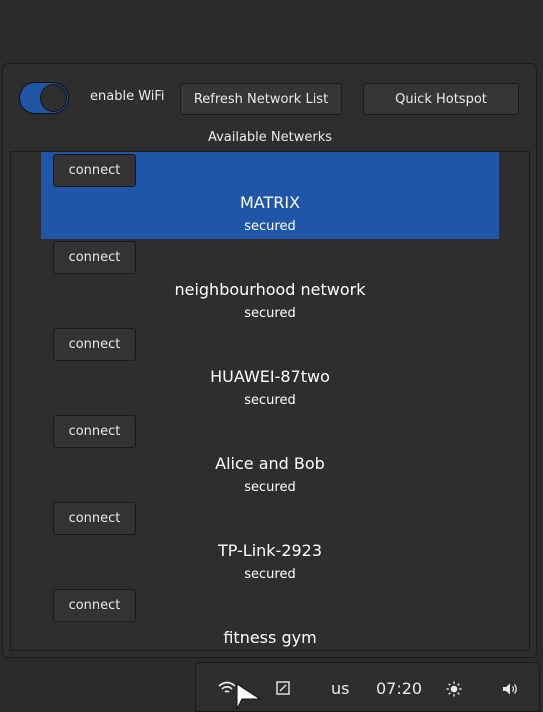 The width and height of the screenshot is (543, 712). Describe the element at coordinates (441, 99) in the screenshot. I see `quick-hotspot-button: Quick Hotspot` at that location.